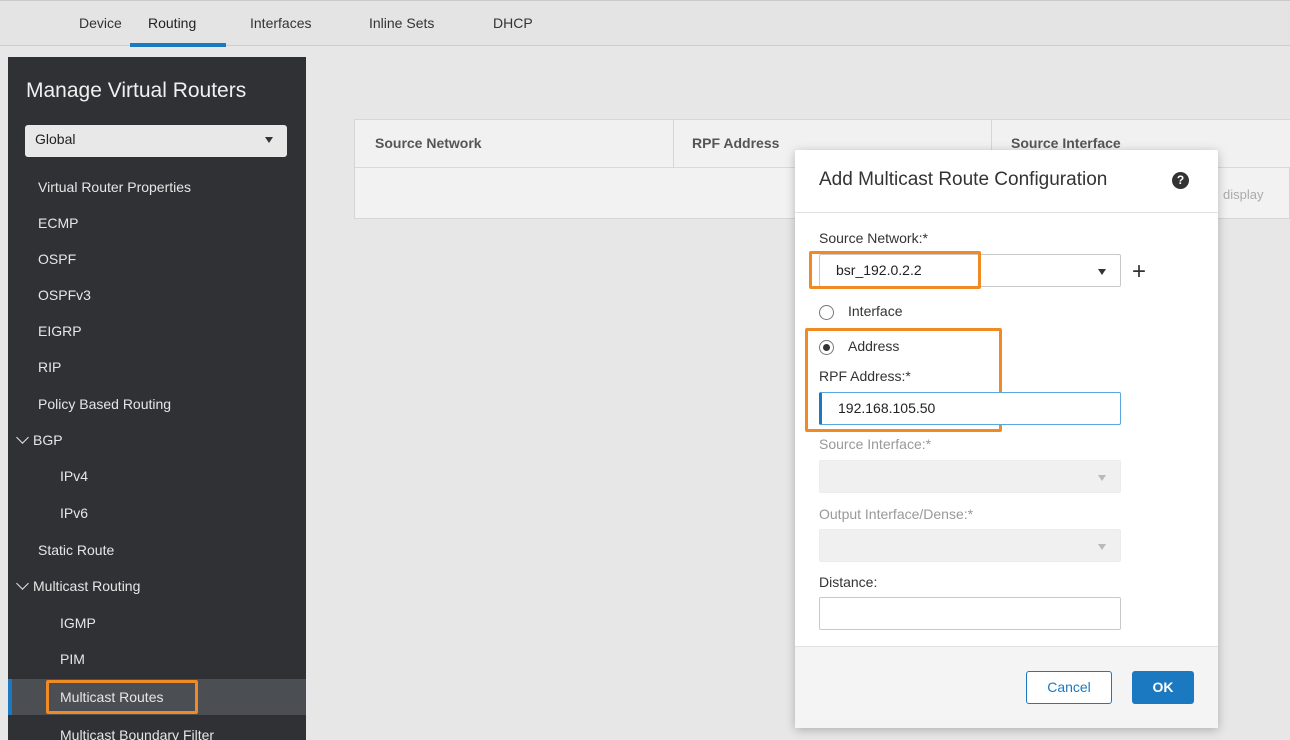 Image resolution: width=1290 pixels, height=740 pixels. What do you see at coordinates (178, 45) in the screenshot?
I see `active-tab-indicator` at bounding box center [178, 45].